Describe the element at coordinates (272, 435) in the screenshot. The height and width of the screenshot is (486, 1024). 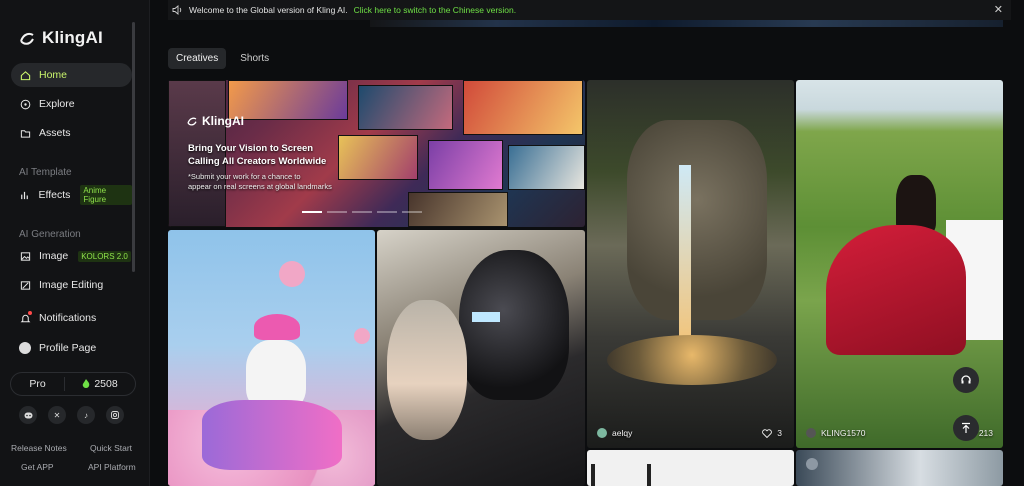
I see `sneaker` at that location.